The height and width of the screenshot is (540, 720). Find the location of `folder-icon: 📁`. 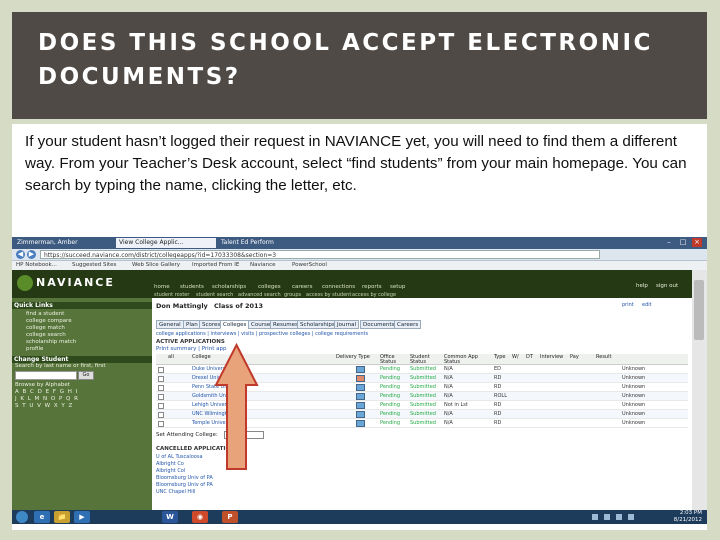

folder-icon: 📁 is located at coordinates (62, 517).